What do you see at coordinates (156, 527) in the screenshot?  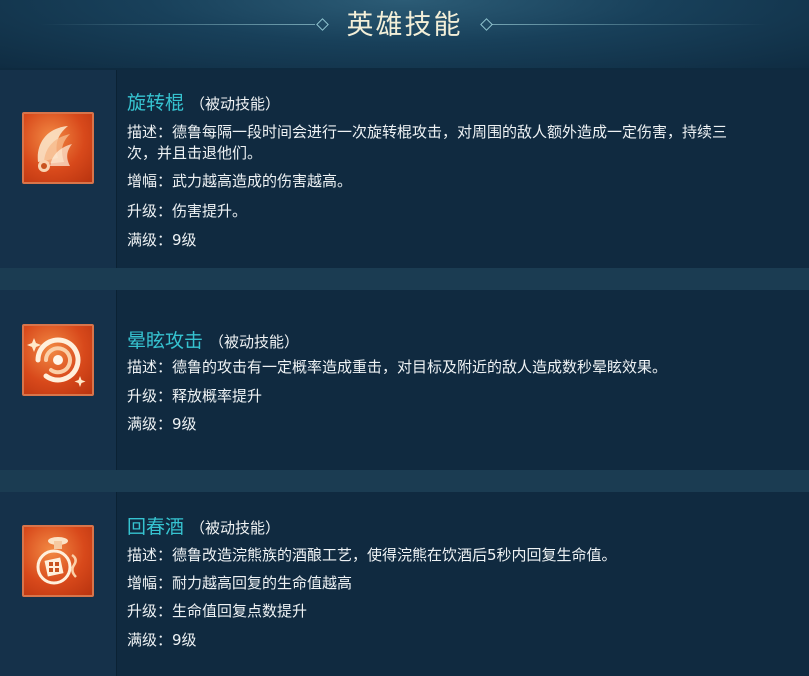 I see `skill-name: 回春酒` at bounding box center [156, 527].